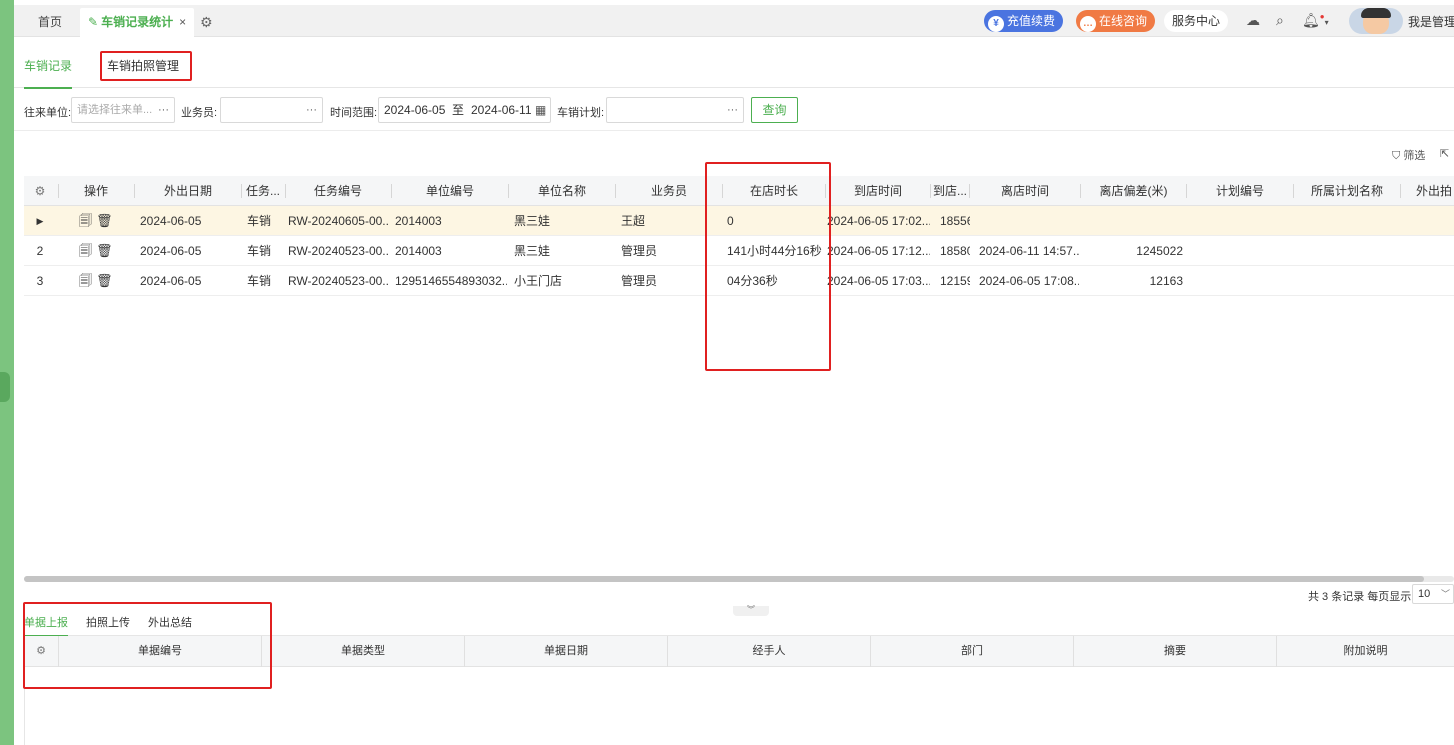  I want to click on date-range-picker: 2024-06-05 至 2024-06-11 ▦, so click(464, 110).